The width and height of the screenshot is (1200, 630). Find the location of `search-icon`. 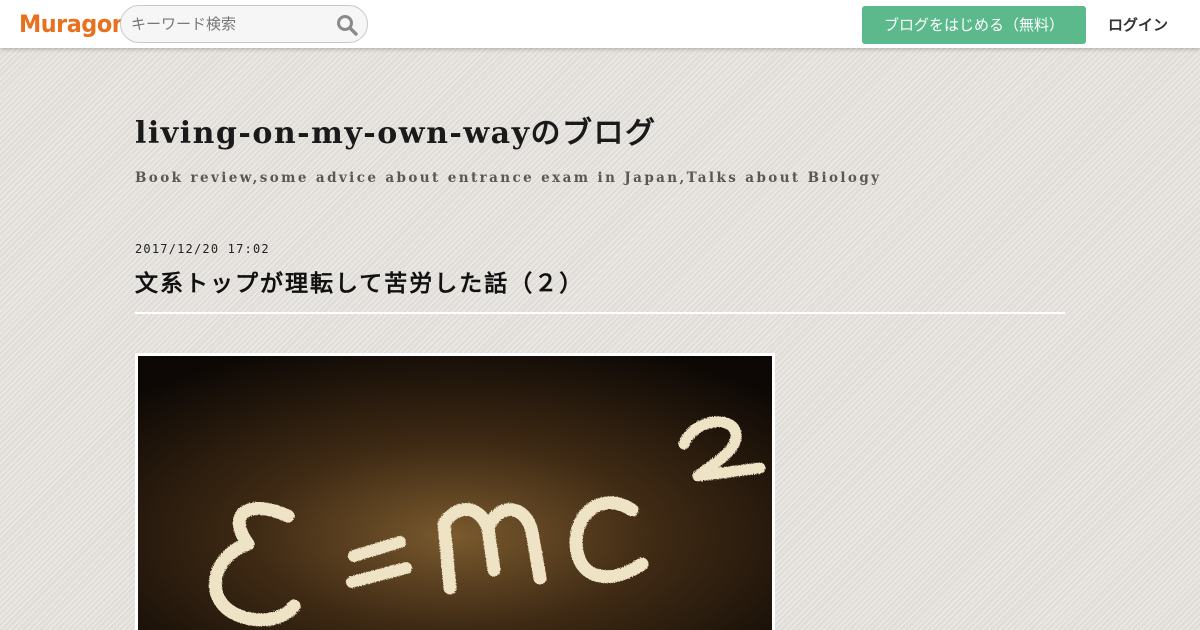

search-icon is located at coordinates (347, 25).